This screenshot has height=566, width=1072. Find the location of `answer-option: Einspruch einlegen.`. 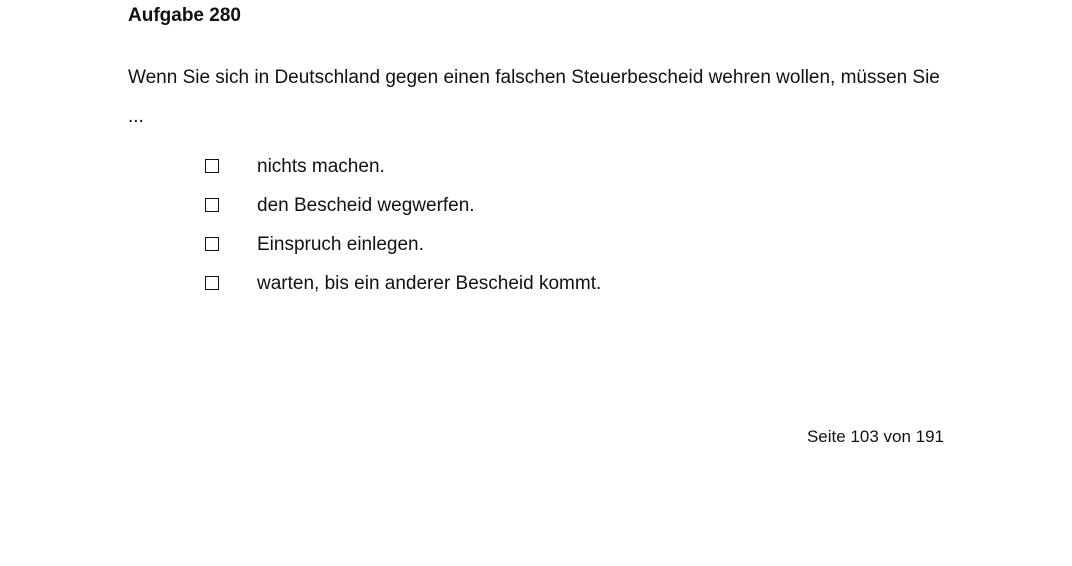

answer-option: Einspruch einlegen. is located at coordinates (403, 244).